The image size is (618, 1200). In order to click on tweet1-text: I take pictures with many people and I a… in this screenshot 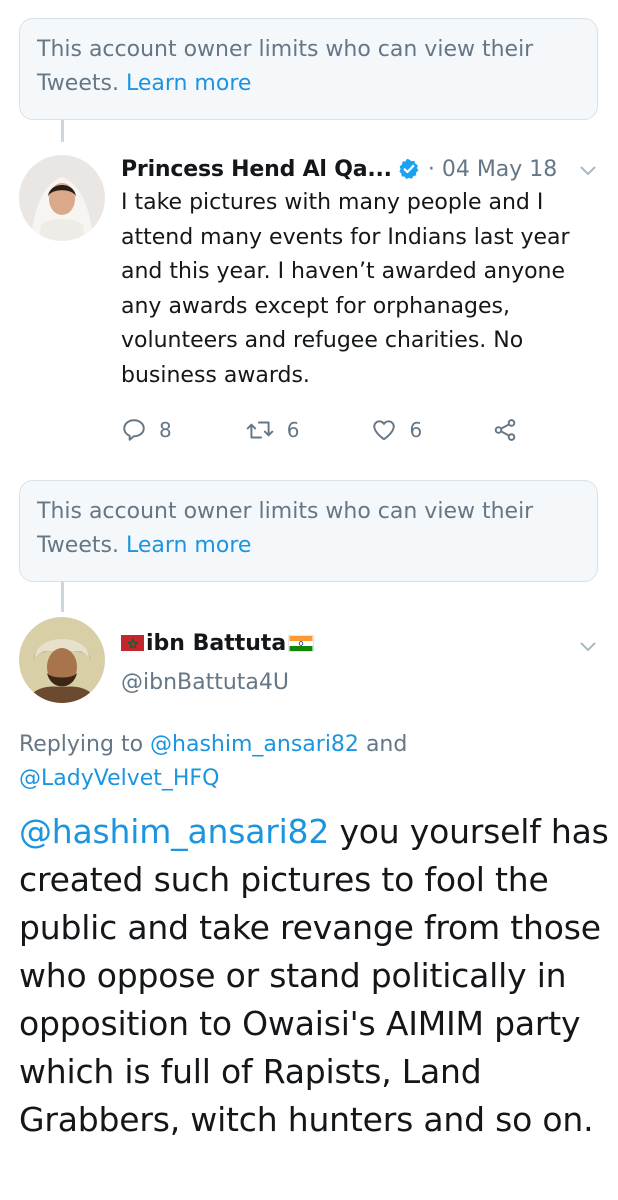, I will do `click(345, 289)`.